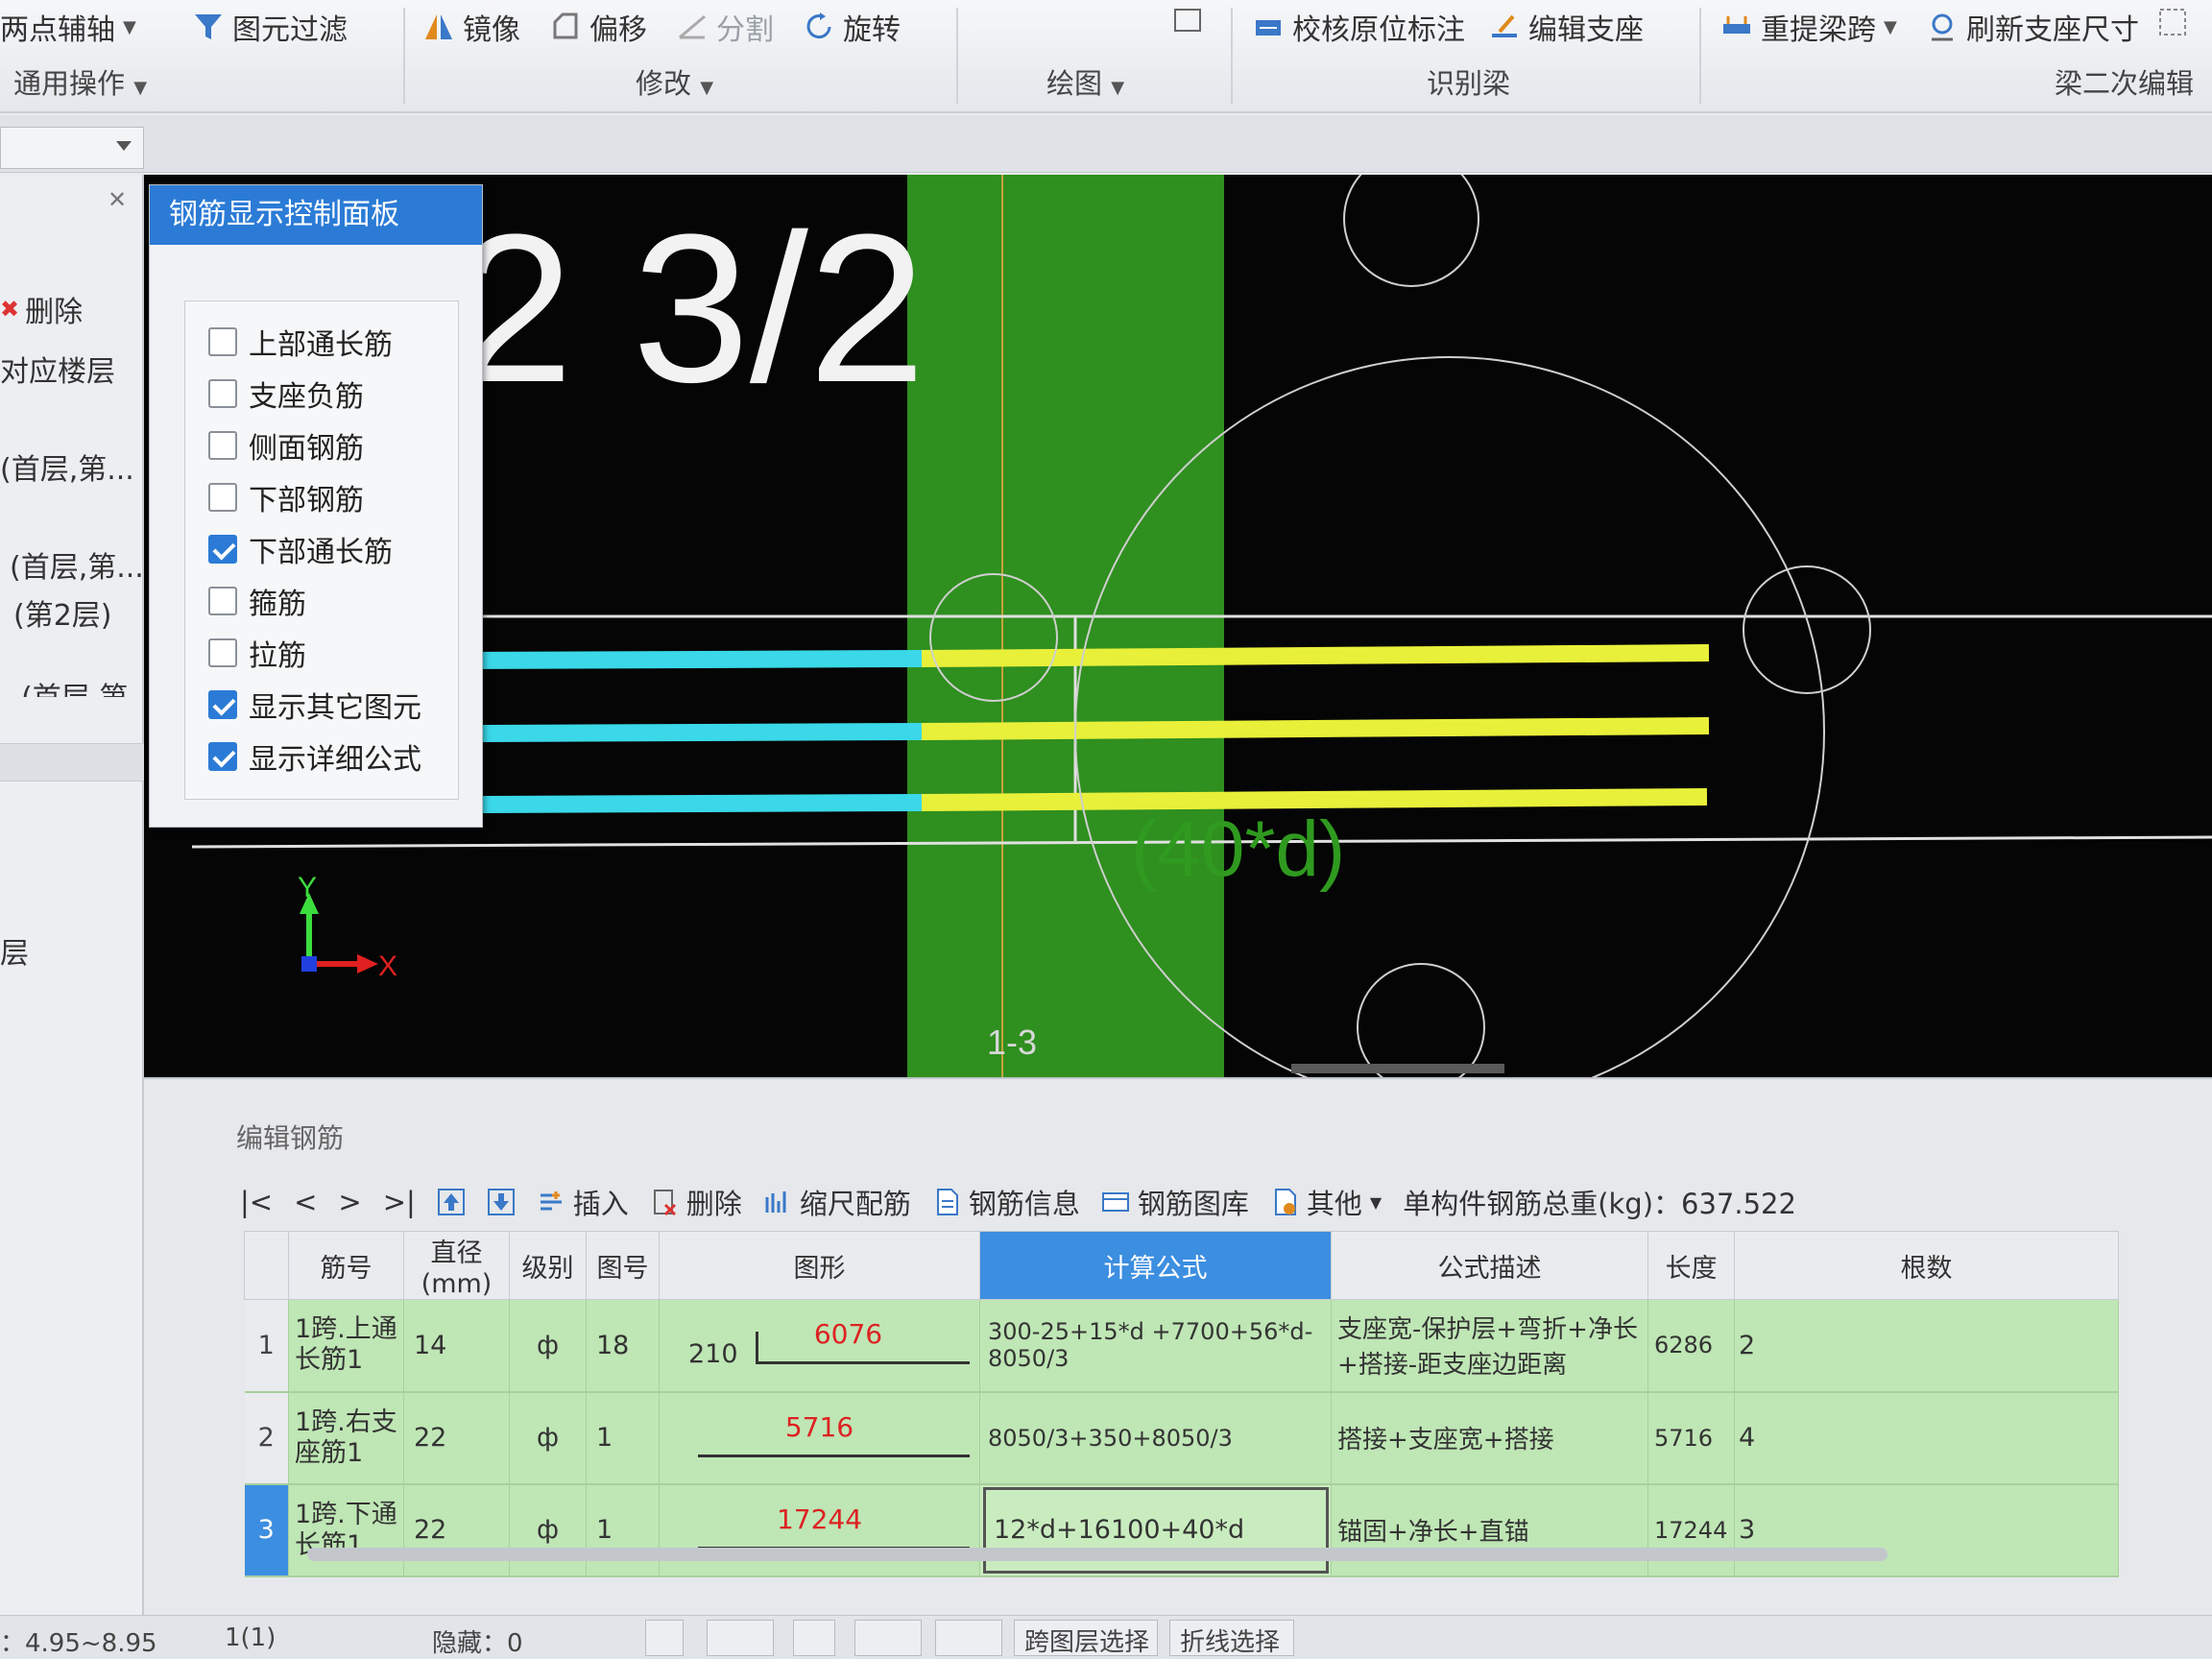 The image size is (2212, 1659). What do you see at coordinates (1808, 27) in the screenshot?
I see `repick-span-button: 重提梁跨 ▼` at bounding box center [1808, 27].